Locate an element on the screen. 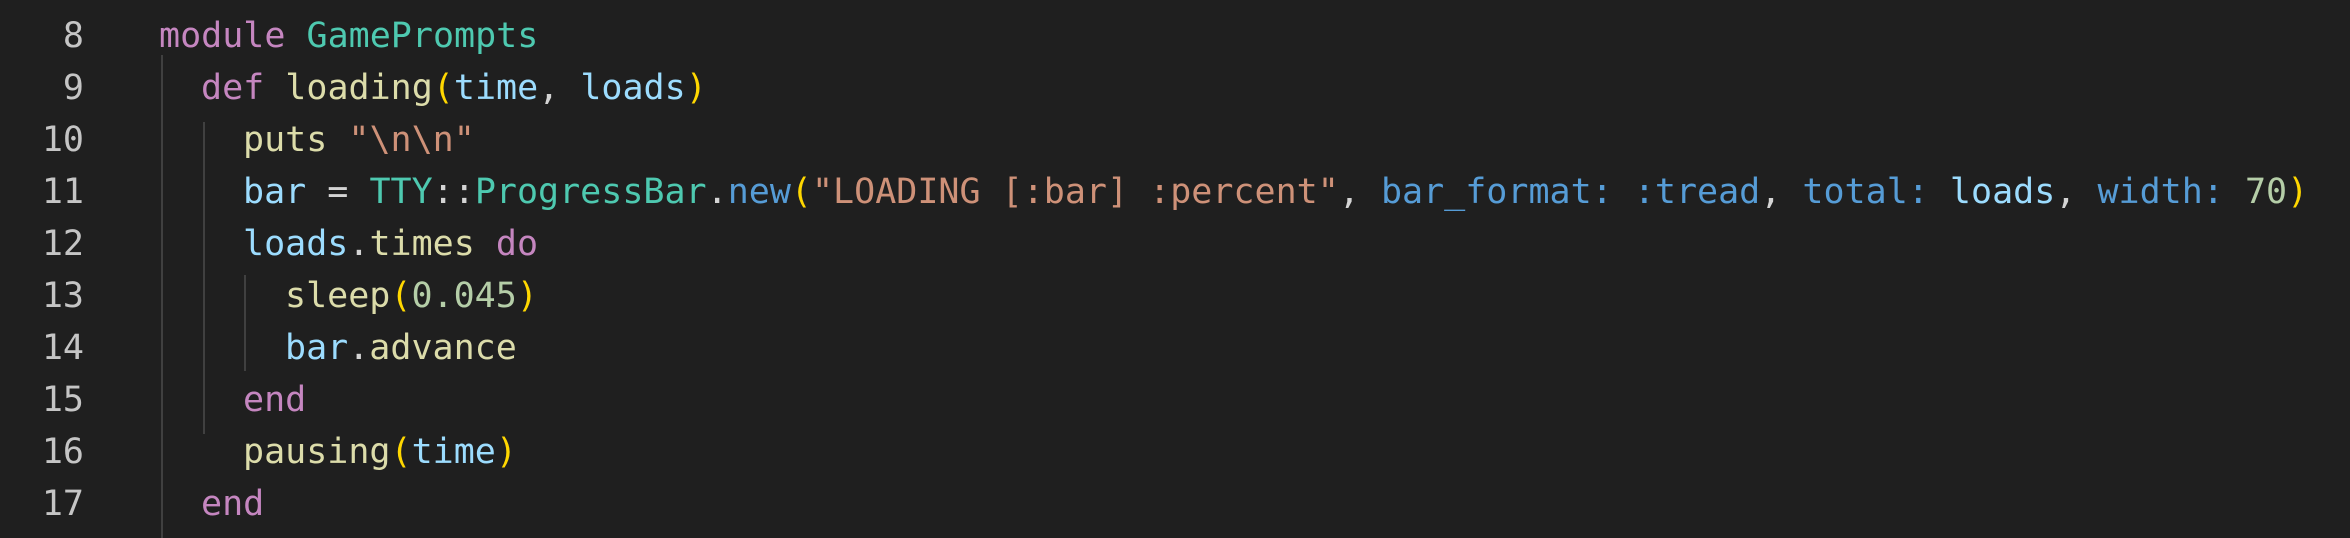 This screenshot has width=2350, height=538. line-number: 11 is located at coordinates (62, 192).